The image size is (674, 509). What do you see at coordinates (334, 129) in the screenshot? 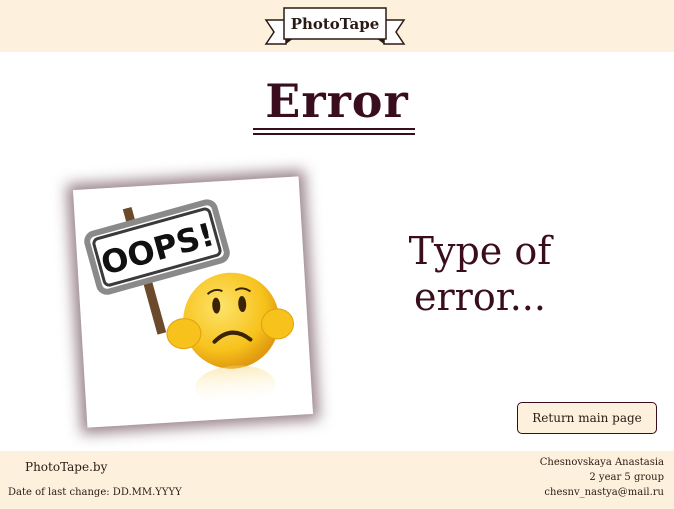
I see `title-underline` at bounding box center [334, 129].